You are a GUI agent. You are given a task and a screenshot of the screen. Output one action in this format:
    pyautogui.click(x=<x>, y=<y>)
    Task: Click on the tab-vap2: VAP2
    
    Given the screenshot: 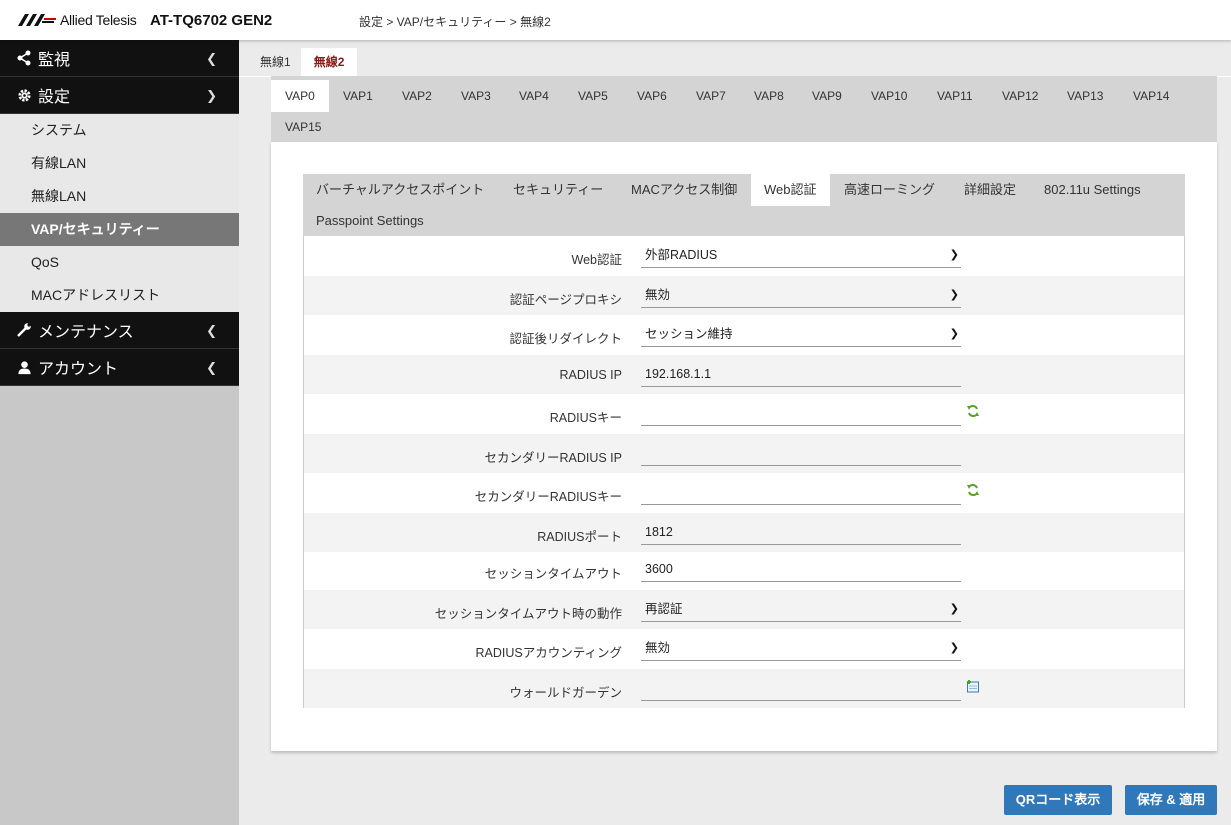 What is the action you would take?
    pyautogui.click(x=417, y=96)
    